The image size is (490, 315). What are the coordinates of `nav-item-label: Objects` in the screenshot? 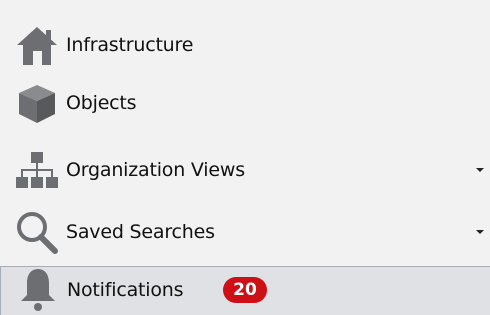 It's located at (101, 103).